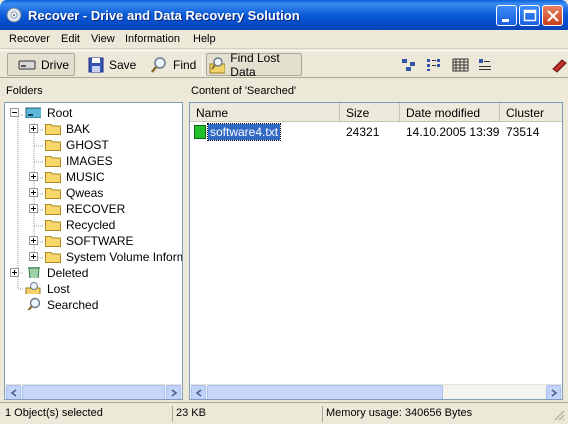 Image resolution: width=568 pixels, height=424 pixels. I want to click on tree-label: MUSIC, so click(85, 177).